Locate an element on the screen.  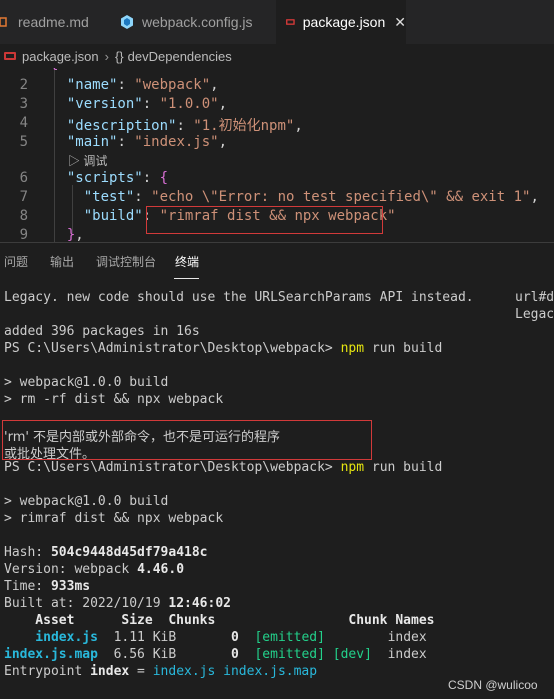
debug-codelens: ▷ 调试 is located at coordinates (87, 160).